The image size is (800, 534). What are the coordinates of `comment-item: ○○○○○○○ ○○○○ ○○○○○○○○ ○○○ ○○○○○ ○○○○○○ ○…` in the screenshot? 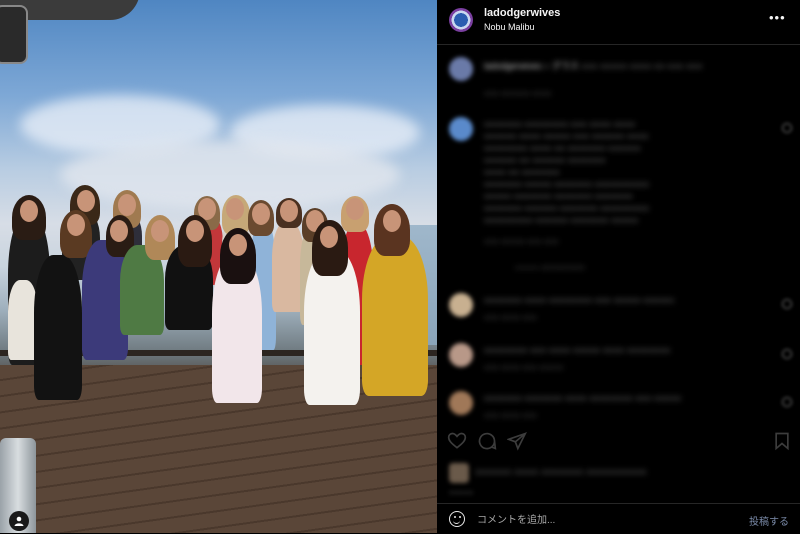 It's located at (618, 311).